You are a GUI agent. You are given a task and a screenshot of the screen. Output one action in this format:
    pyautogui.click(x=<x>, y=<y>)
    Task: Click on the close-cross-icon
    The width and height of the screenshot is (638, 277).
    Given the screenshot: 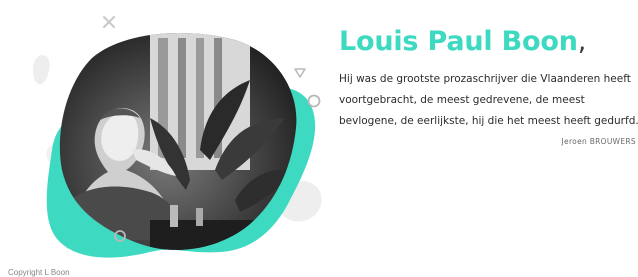 What is the action you would take?
    pyautogui.click(x=109, y=22)
    